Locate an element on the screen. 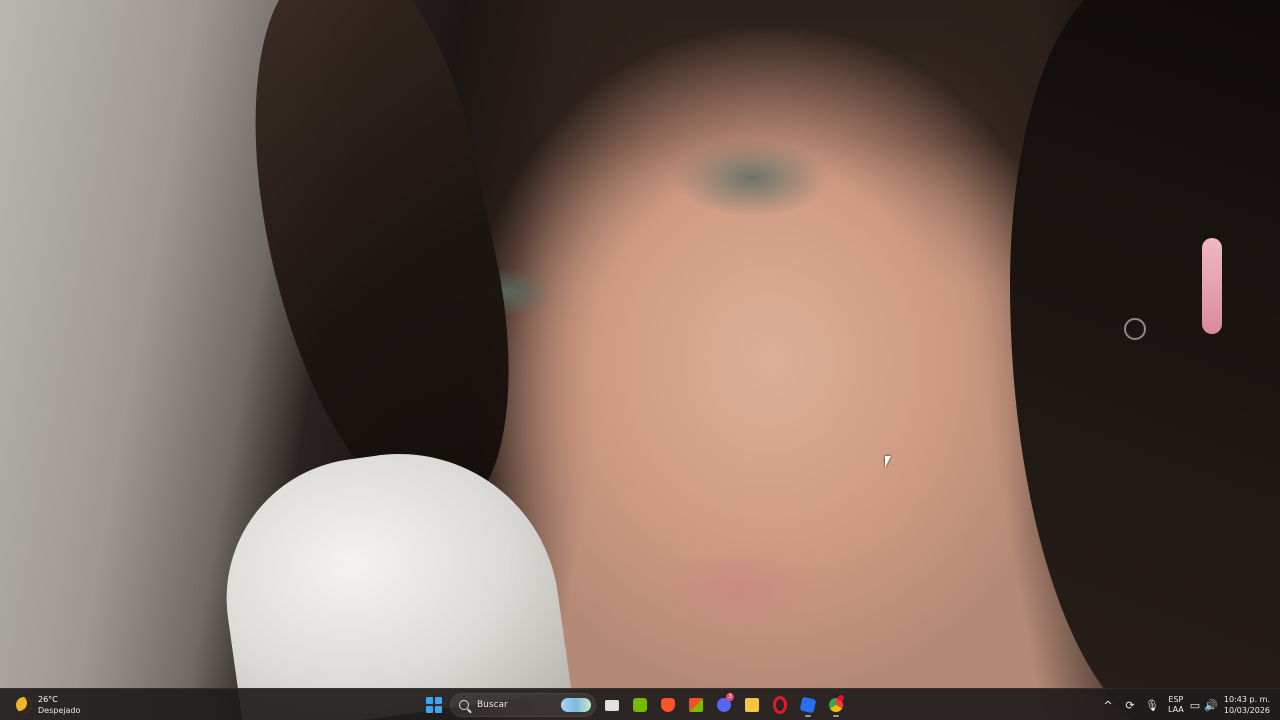  search-highlight-icon is located at coordinates (576, 705).